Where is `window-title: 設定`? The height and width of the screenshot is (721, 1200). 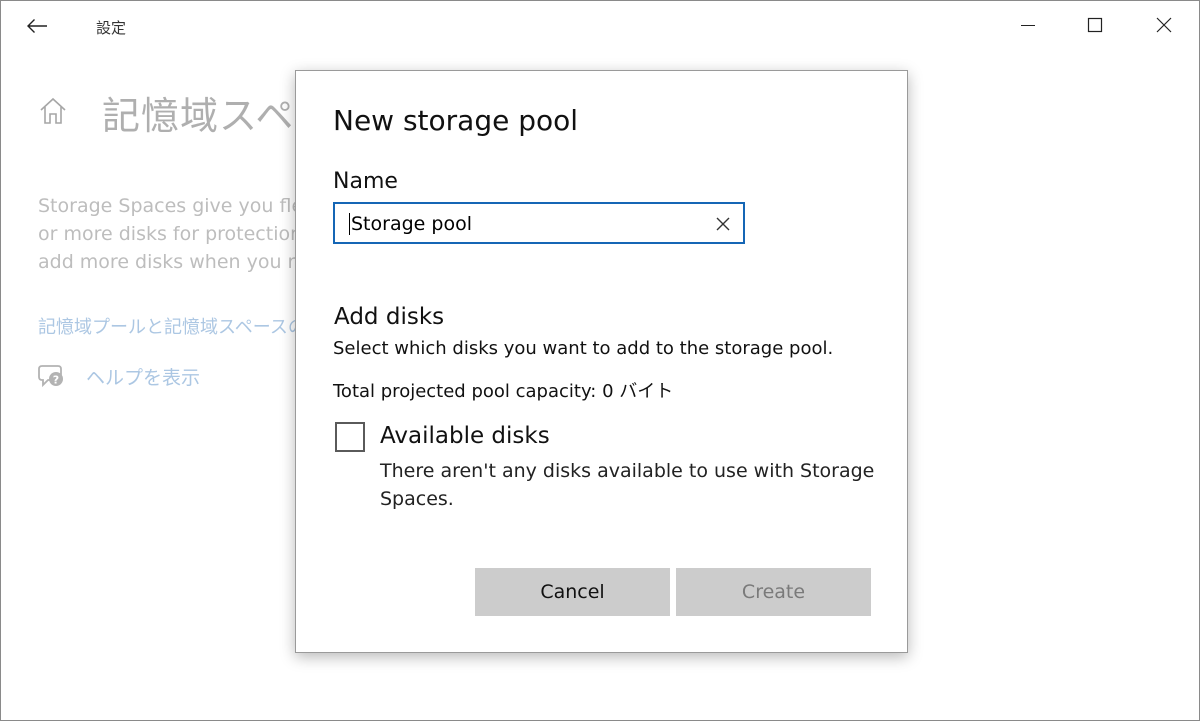
window-title: 設定 is located at coordinates (111, 28).